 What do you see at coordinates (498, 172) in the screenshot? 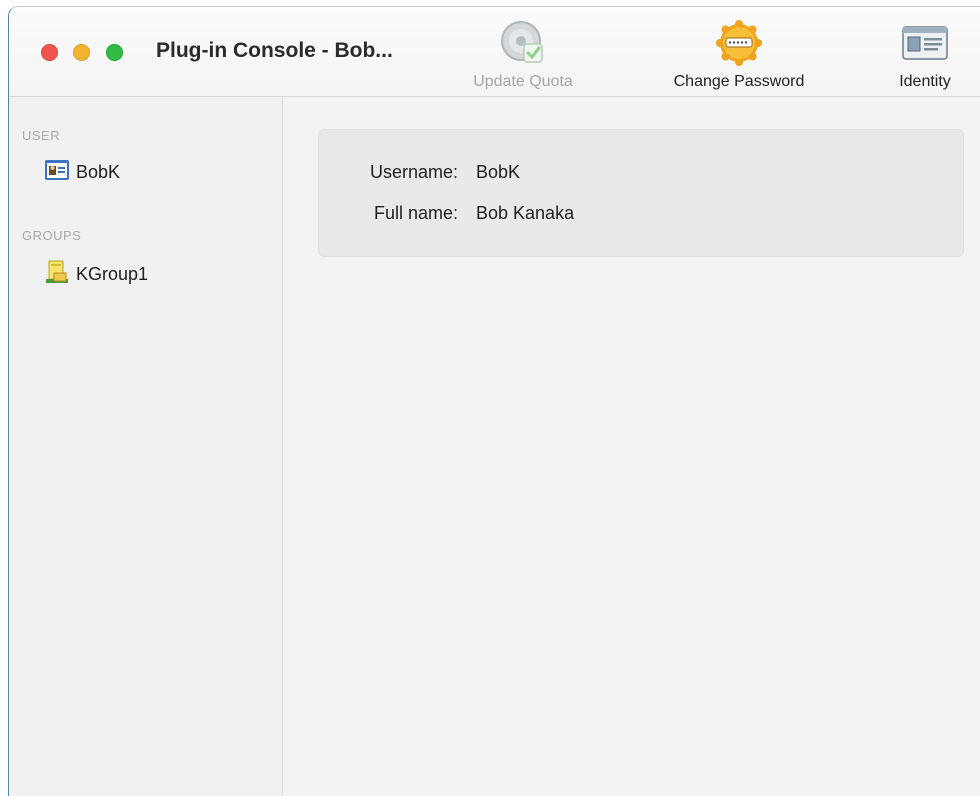
I see `username-value: BobK` at bounding box center [498, 172].